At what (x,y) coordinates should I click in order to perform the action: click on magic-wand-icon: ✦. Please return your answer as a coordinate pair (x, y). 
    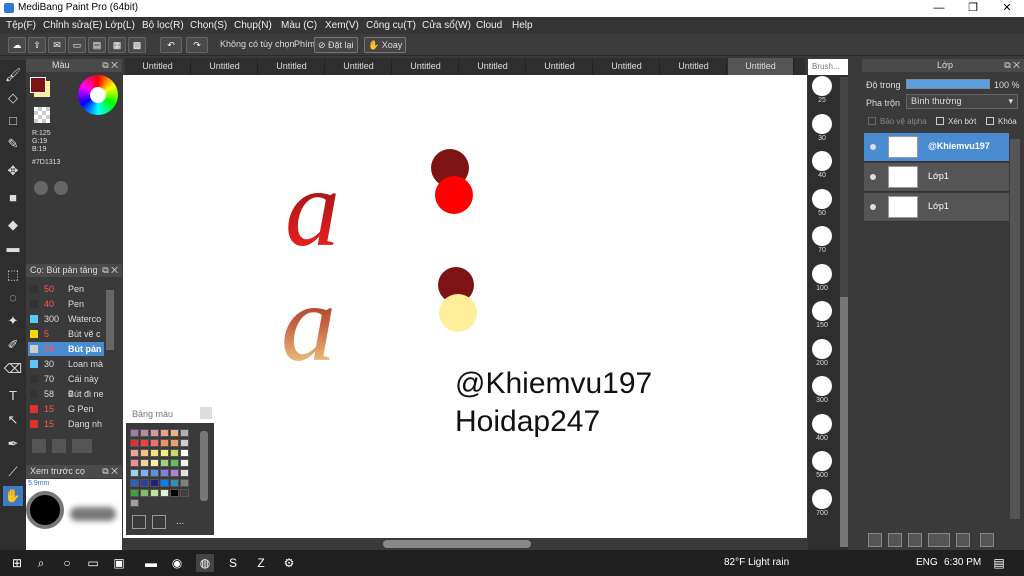
    Looking at the image, I should click on (13, 321).